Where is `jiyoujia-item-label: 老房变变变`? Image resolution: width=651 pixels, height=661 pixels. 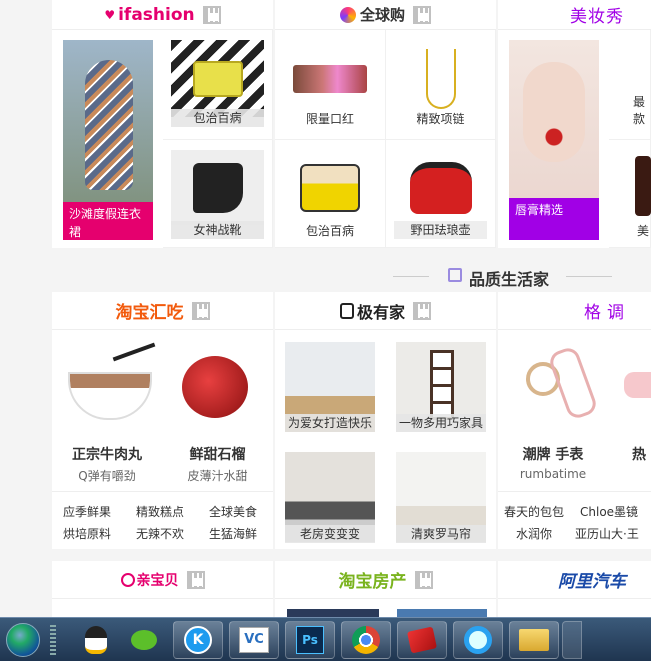
jiyoujia-item-label: 老房变变变 is located at coordinates (330, 534).